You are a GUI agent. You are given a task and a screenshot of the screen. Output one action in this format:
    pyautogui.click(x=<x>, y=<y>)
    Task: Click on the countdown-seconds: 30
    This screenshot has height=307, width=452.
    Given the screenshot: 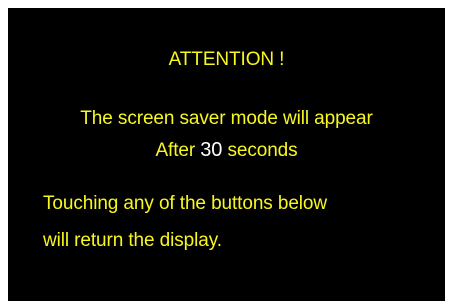 What is the action you would take?
    pyautogui.click(x=211, y=150)
    